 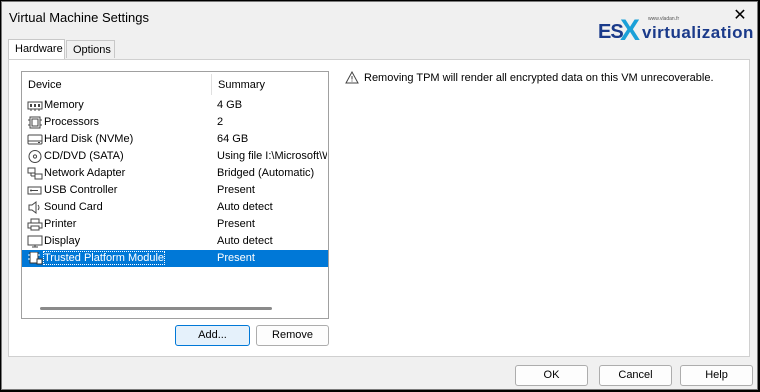 I want to click on device-name: CD/DVD (SATA), so click(x=84, y=156).